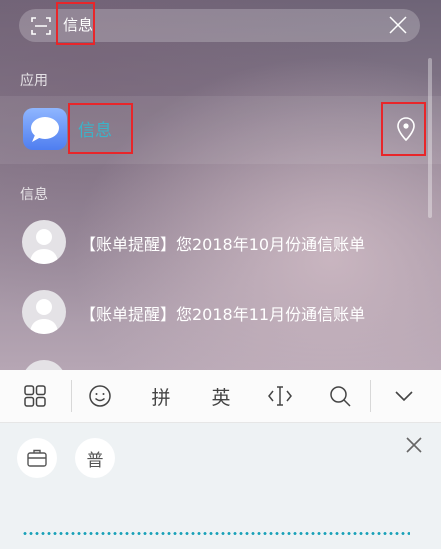 The width and height of the screenshot is (441, 549). Describe the element at coordinates (100, 396) in the screenshot. I see `emoji-icon` at that location.